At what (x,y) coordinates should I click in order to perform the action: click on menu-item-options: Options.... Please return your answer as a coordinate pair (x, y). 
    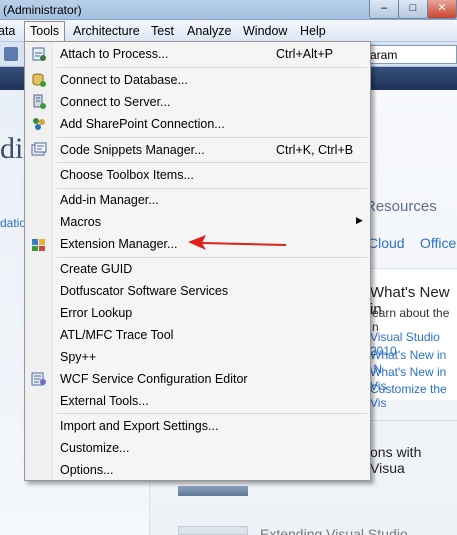
    Looking at the image, I should click on (198, 470).